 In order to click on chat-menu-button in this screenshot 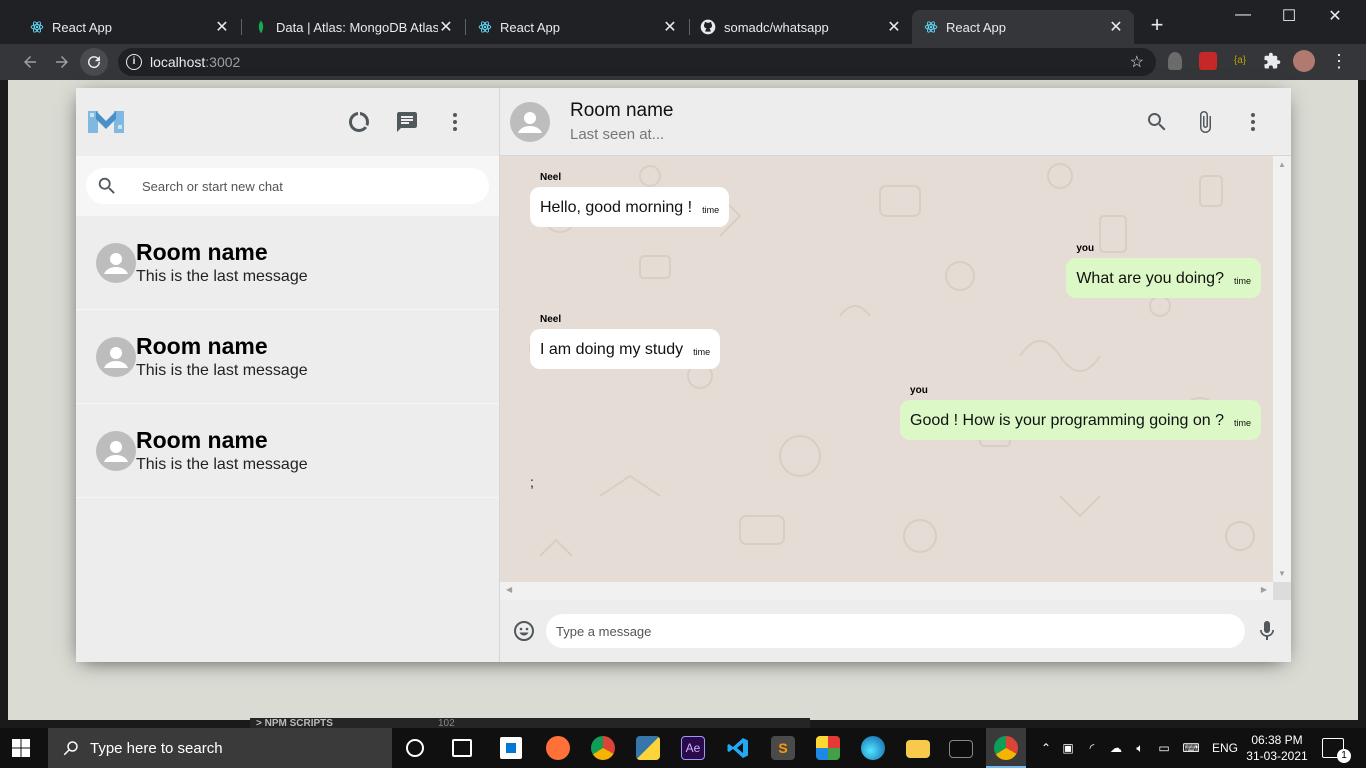, I will do `click(1253, 122)`.